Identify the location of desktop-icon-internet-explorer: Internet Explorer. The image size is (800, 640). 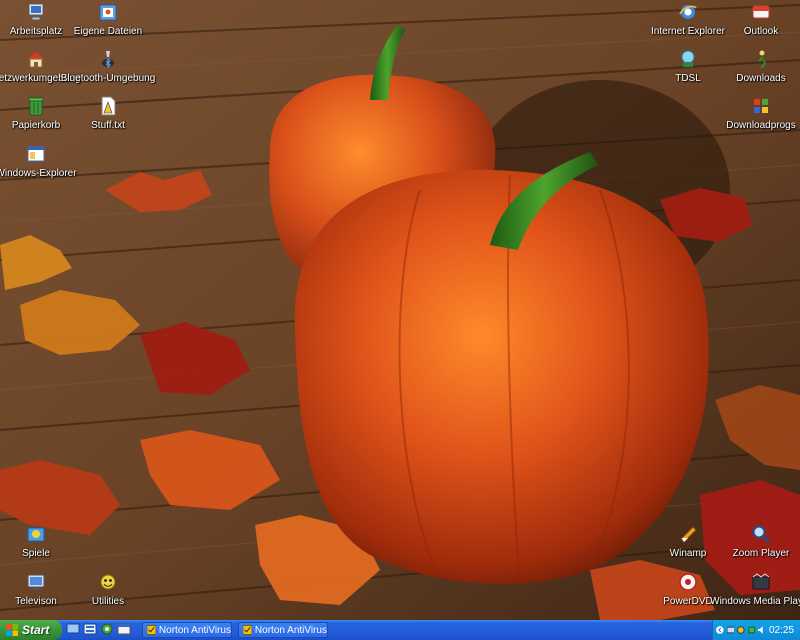
(688, 24).